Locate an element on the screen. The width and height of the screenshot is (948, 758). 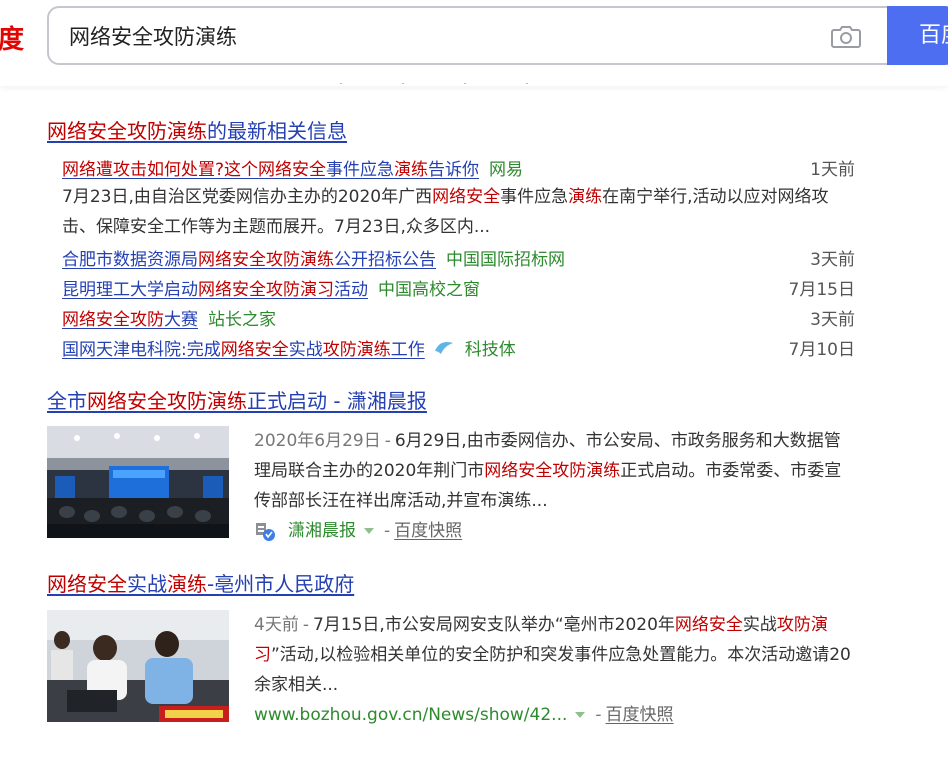
news-item: 网络安全攻防大赛 站长之家 3天前 is located at coordinates (458, 317).